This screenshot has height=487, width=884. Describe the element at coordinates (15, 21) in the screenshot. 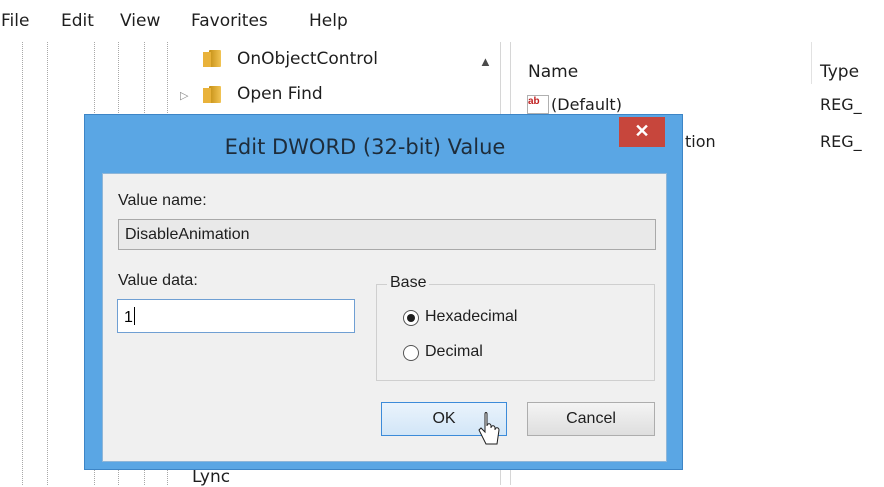

I see `menu-file: File` at that location.